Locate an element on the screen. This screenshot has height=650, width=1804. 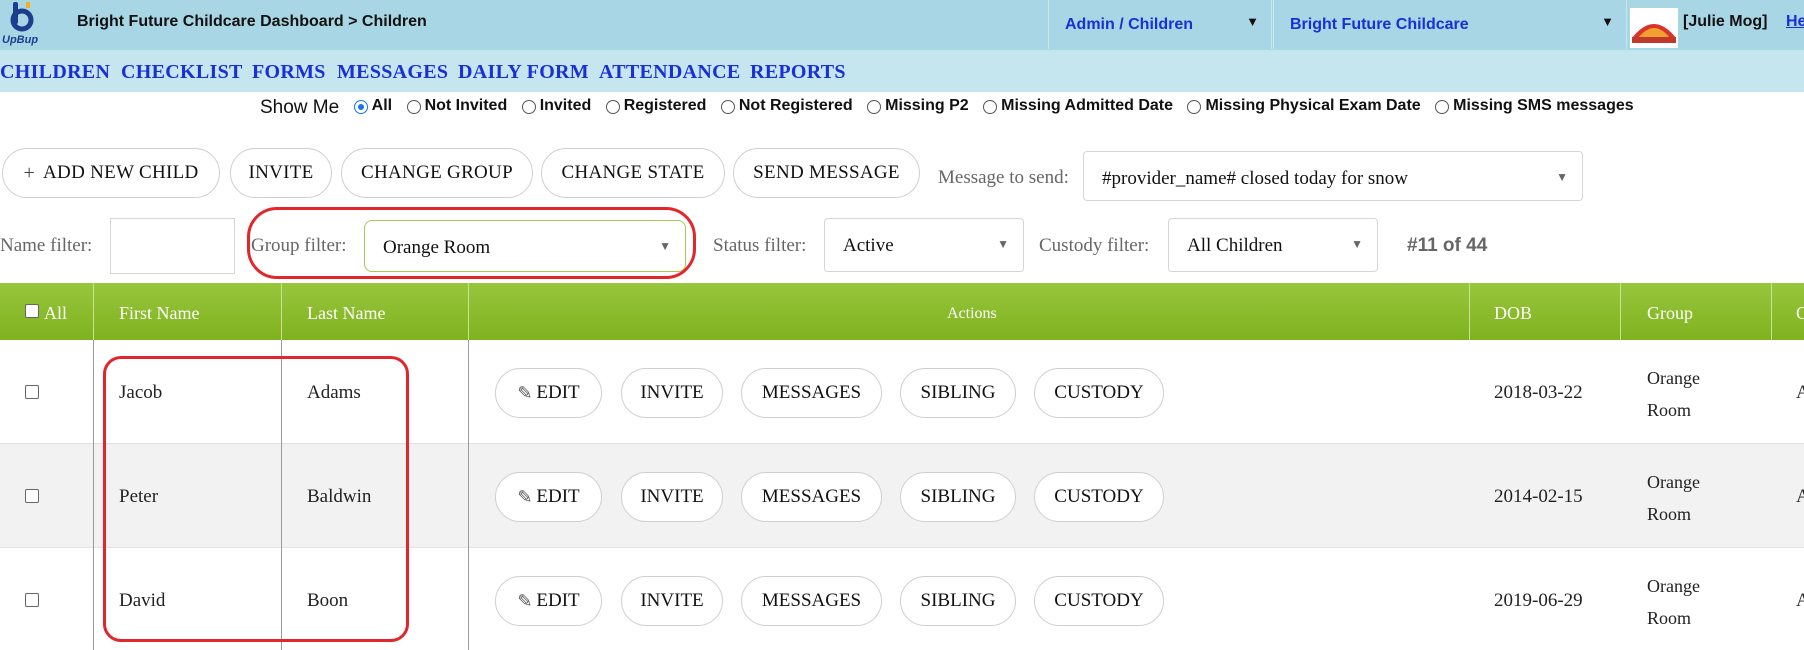
header-dob: DOB is located at coordinates (1513, 313).